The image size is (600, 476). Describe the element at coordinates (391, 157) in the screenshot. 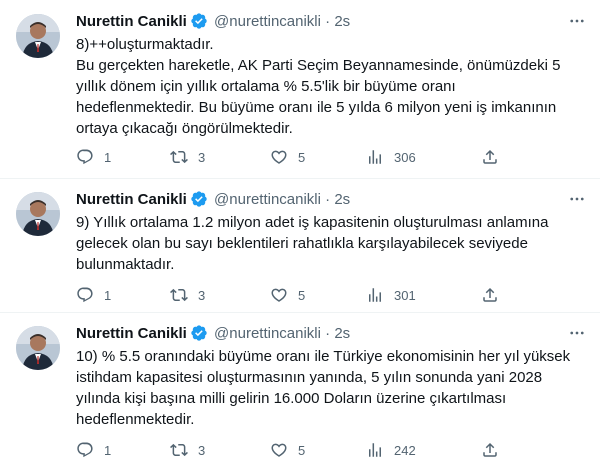

I see `views-button: 306` at that location.